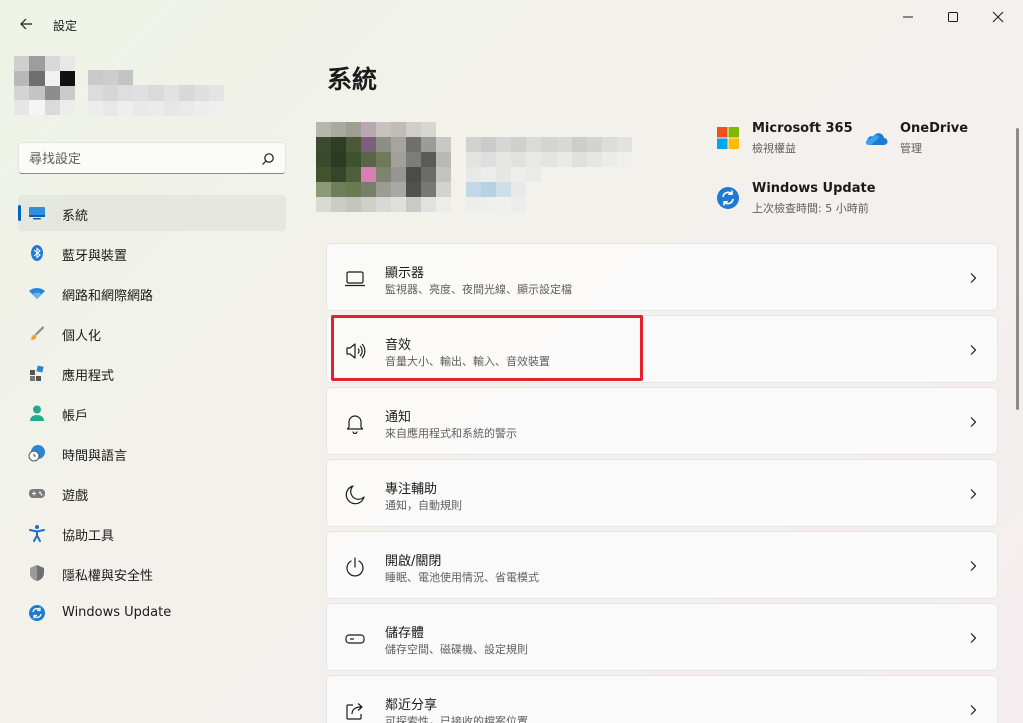 The image size is (1023, 723). I want to click on sidebar-item-time-language: 時間與語言, so click(152, 453).